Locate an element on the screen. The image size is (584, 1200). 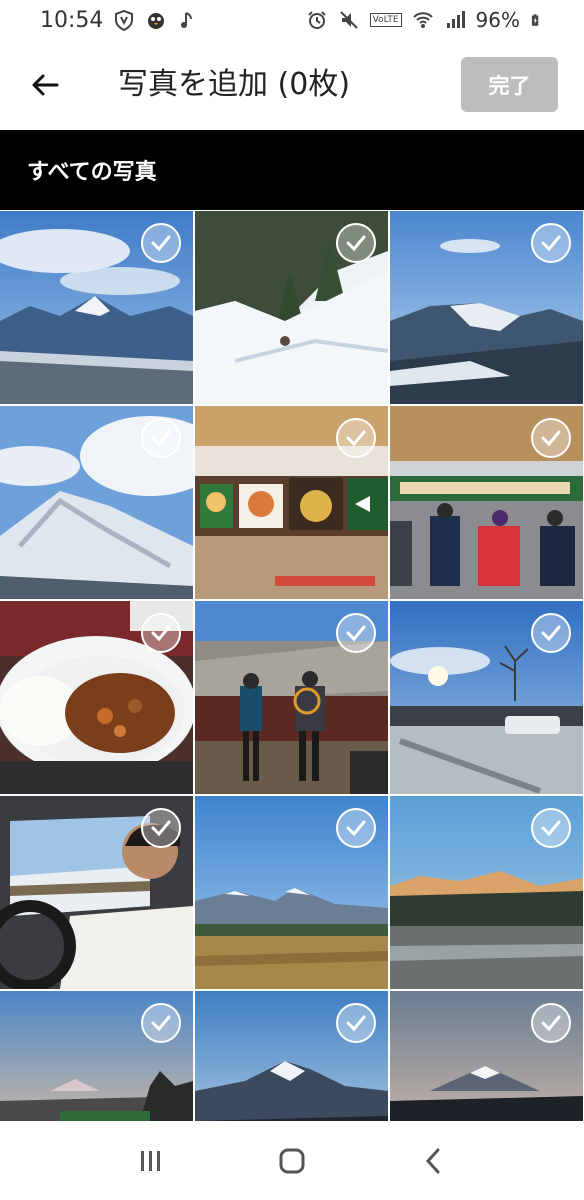
home-icon is located at coordinates (292, 1161).